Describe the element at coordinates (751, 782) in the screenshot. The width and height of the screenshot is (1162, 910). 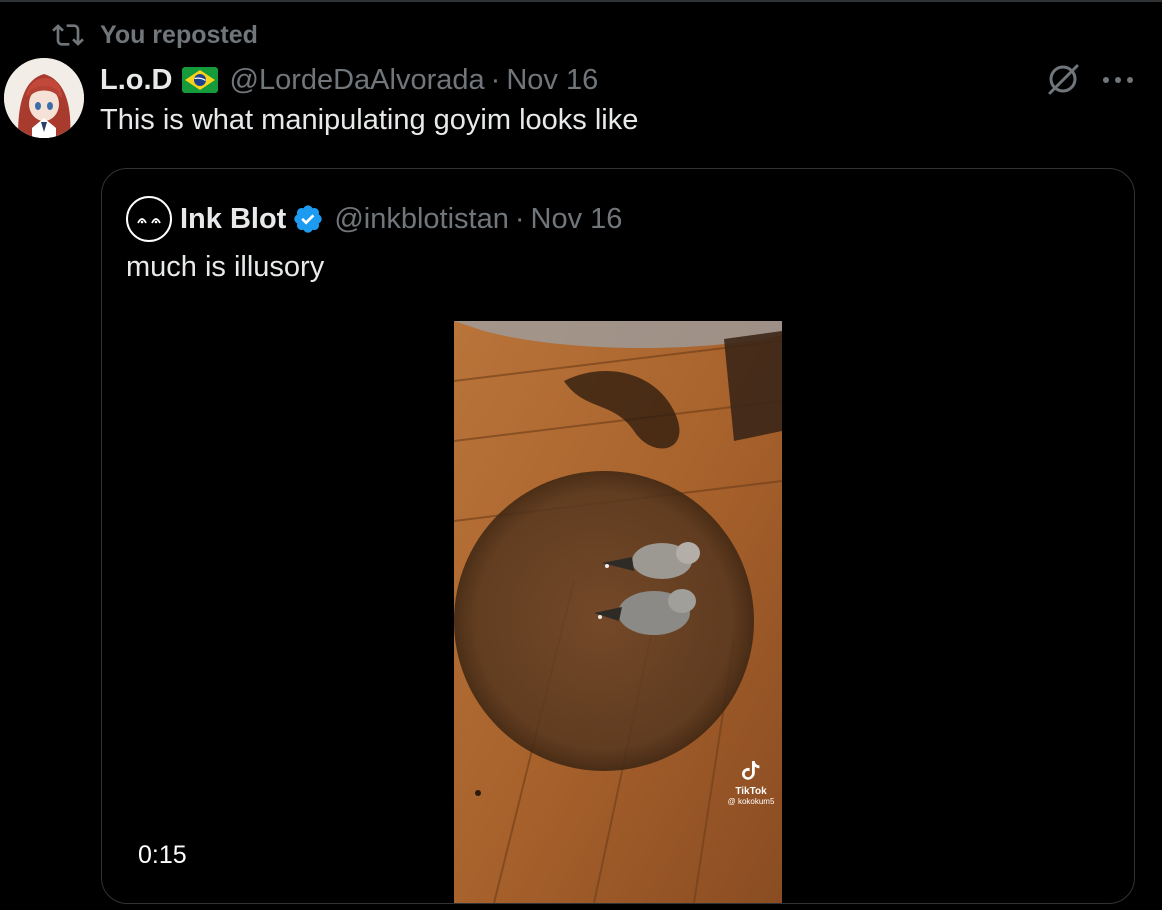
I see `tiktok-watermark: TikTok @ kokokum5` at that location.